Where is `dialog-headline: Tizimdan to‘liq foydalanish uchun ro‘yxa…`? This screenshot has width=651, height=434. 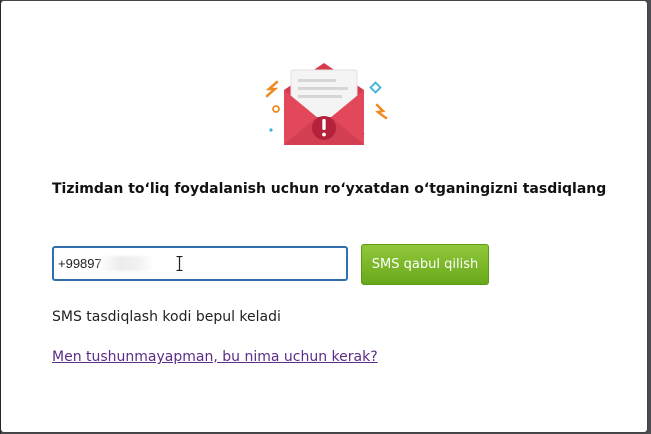
dialog-headline: Tizimdan to‘liq foydalanish uchun ro‘yxa… is located at coordinates (329, 189).